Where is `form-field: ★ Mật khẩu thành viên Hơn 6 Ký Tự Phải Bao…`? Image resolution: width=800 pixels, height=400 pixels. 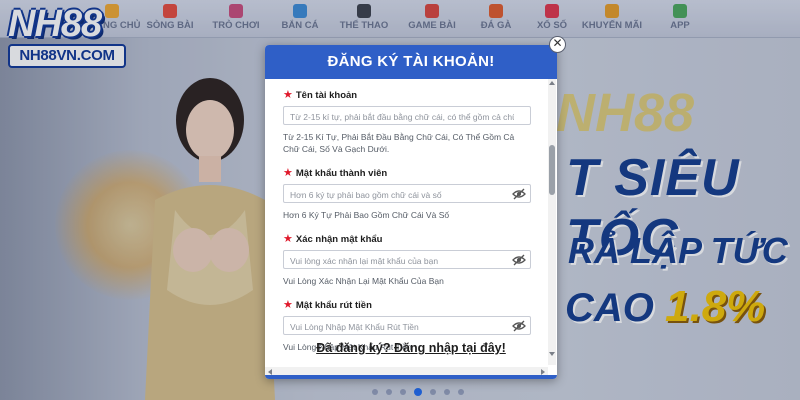
form-field: ★ Mật khẩu thành viên Hơn 6 Ký Tự Phải Bao… is located at coordinates (408, 194).